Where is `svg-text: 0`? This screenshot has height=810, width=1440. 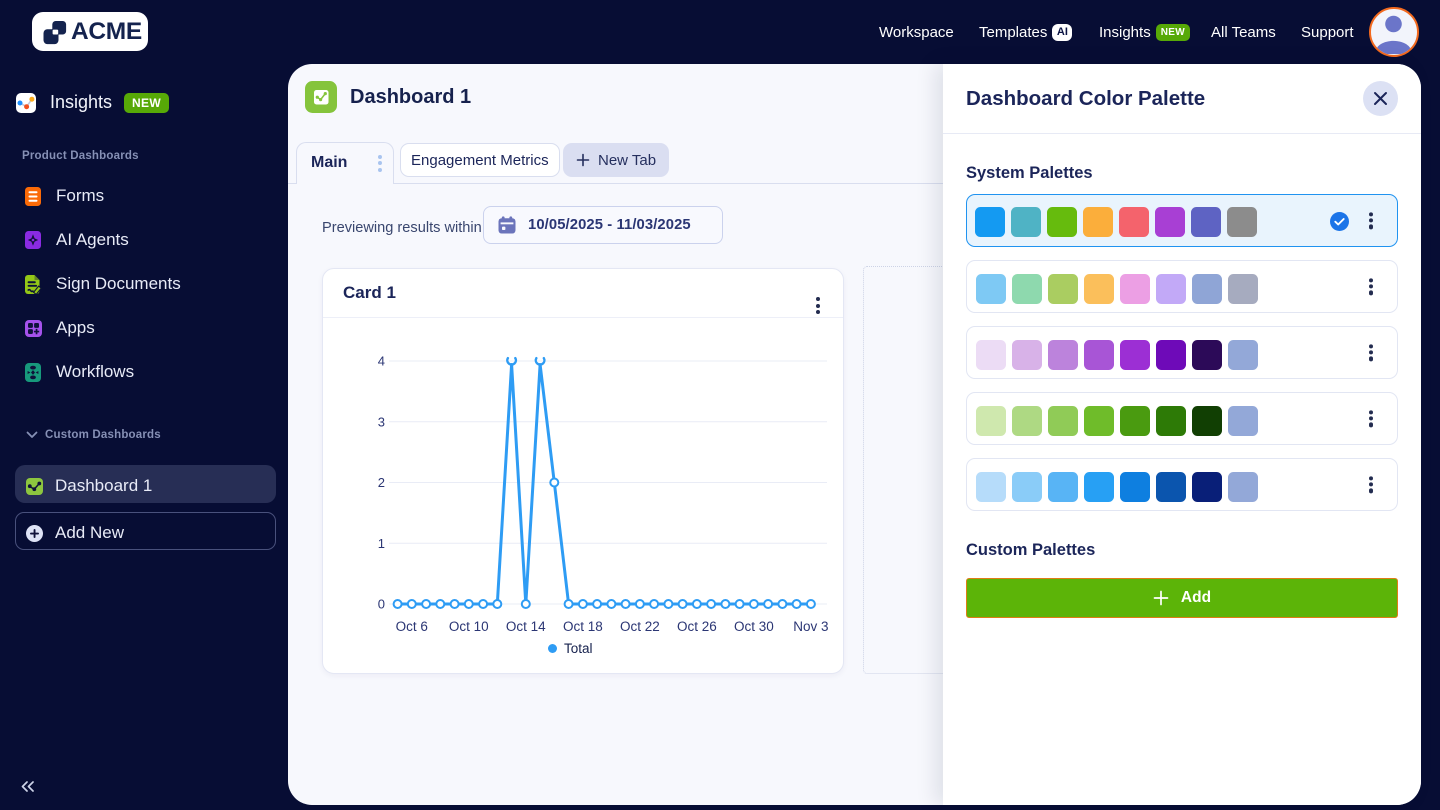 svg-text: 0 is located at coordinates (381, 604).